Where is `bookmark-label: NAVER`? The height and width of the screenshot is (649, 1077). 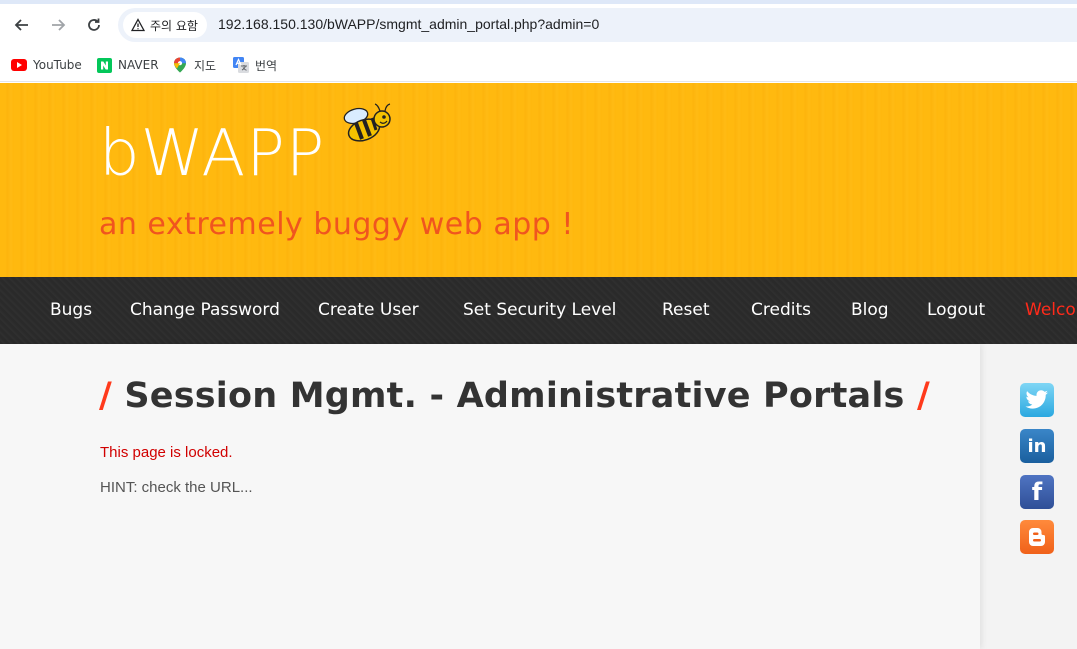 bookmark-label: NAVER is located at coordinates (138, 65).